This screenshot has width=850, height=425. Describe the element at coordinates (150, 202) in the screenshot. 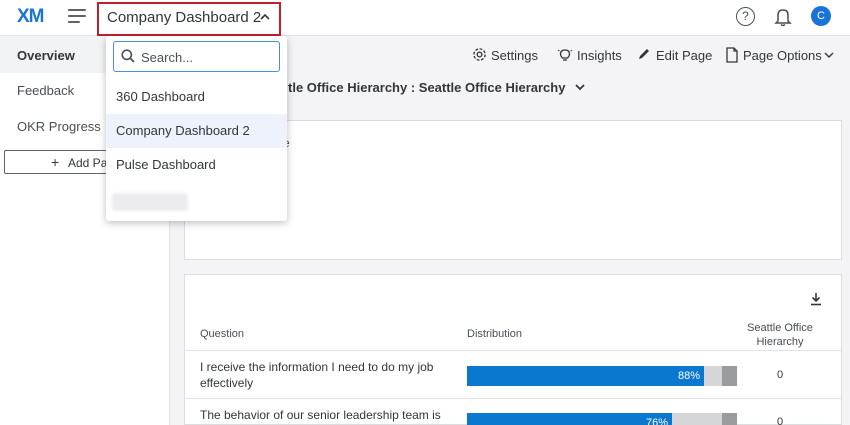

I see `dropdown-item-redacted` at that location.